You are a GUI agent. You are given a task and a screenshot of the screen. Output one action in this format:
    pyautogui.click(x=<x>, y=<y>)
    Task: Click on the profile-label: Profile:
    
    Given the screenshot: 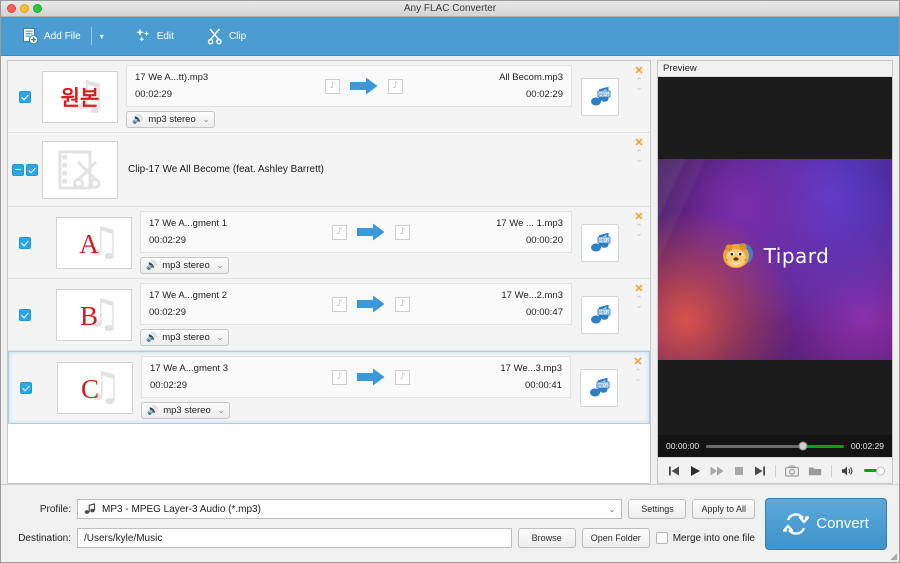 What is the action you would take?
    pyautogui.click(x=55, y=509)
    